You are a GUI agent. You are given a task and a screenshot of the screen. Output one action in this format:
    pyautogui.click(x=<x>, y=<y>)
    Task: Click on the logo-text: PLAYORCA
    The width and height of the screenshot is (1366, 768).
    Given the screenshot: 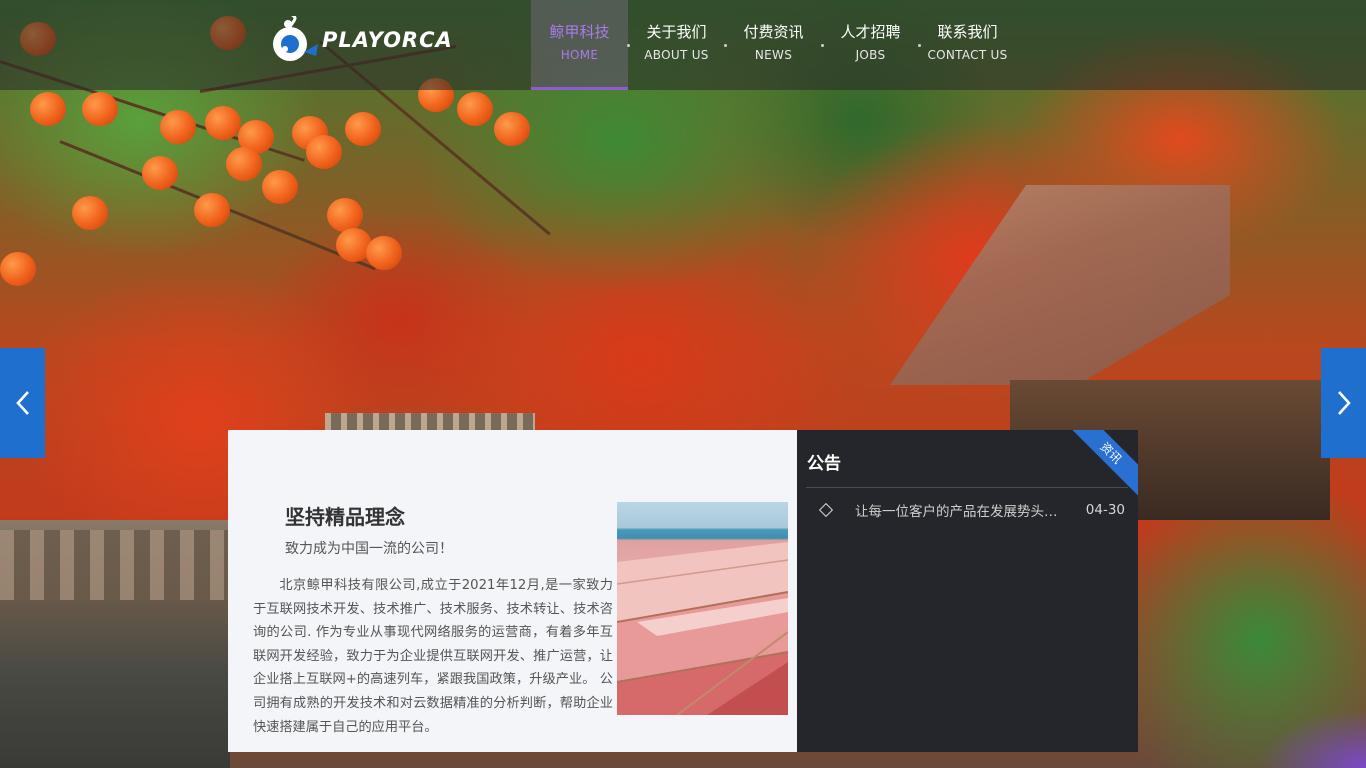 What is the action you would take?
    pyautogui.click(x=387, y=40)
    